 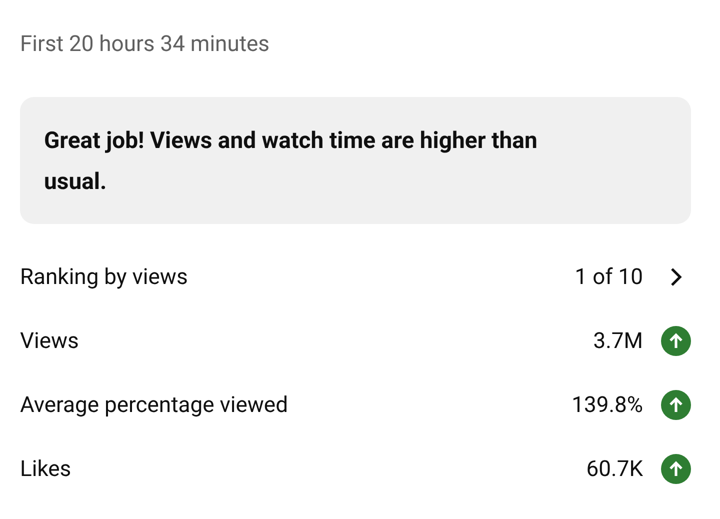 I want to click on metric-value: 60.7K, so click(x=614, y=470).